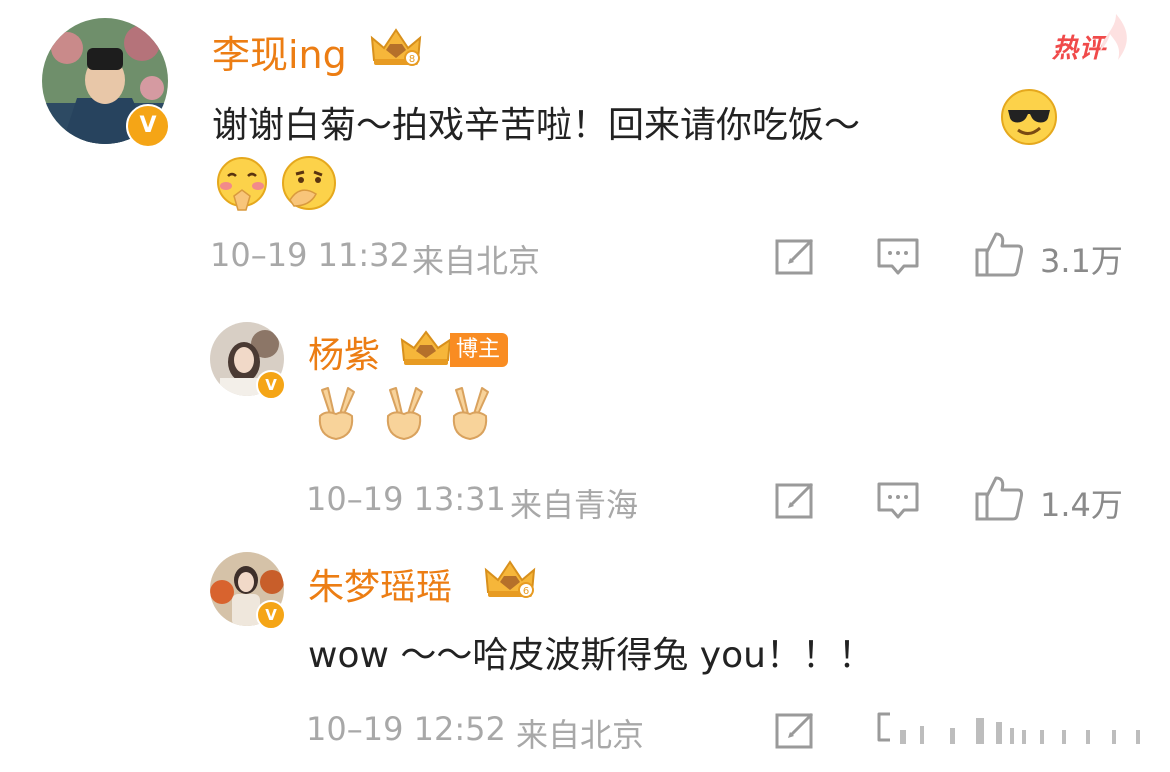  Describe the element at coordinates (242, 184) in the screenshot. I see `blush-pray-emoji` at that location.